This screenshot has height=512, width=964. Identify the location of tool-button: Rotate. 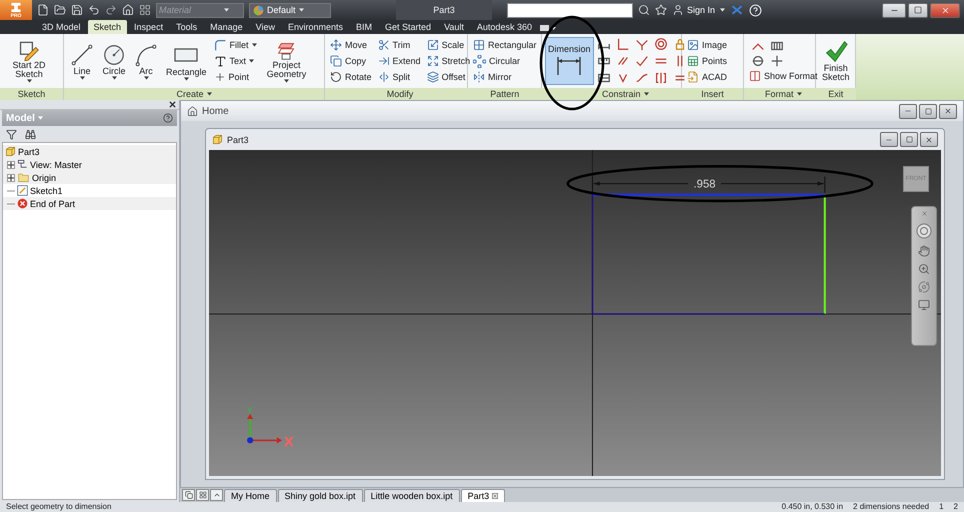
(351, 77).